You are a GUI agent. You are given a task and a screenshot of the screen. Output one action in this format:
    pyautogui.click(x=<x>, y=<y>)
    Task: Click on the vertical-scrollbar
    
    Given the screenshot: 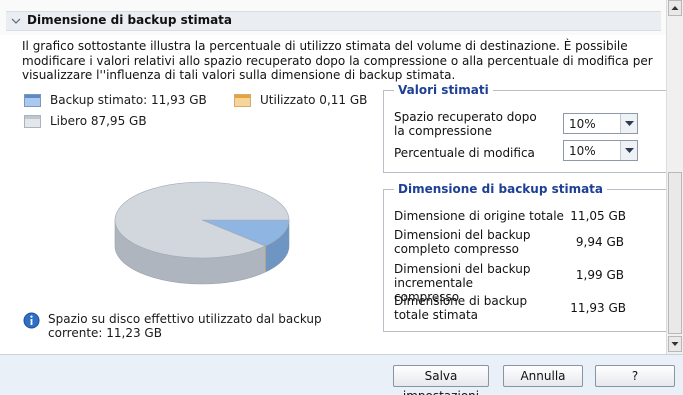 What is the action you would take?
    pyautogui.click(x=674, y=177)
    